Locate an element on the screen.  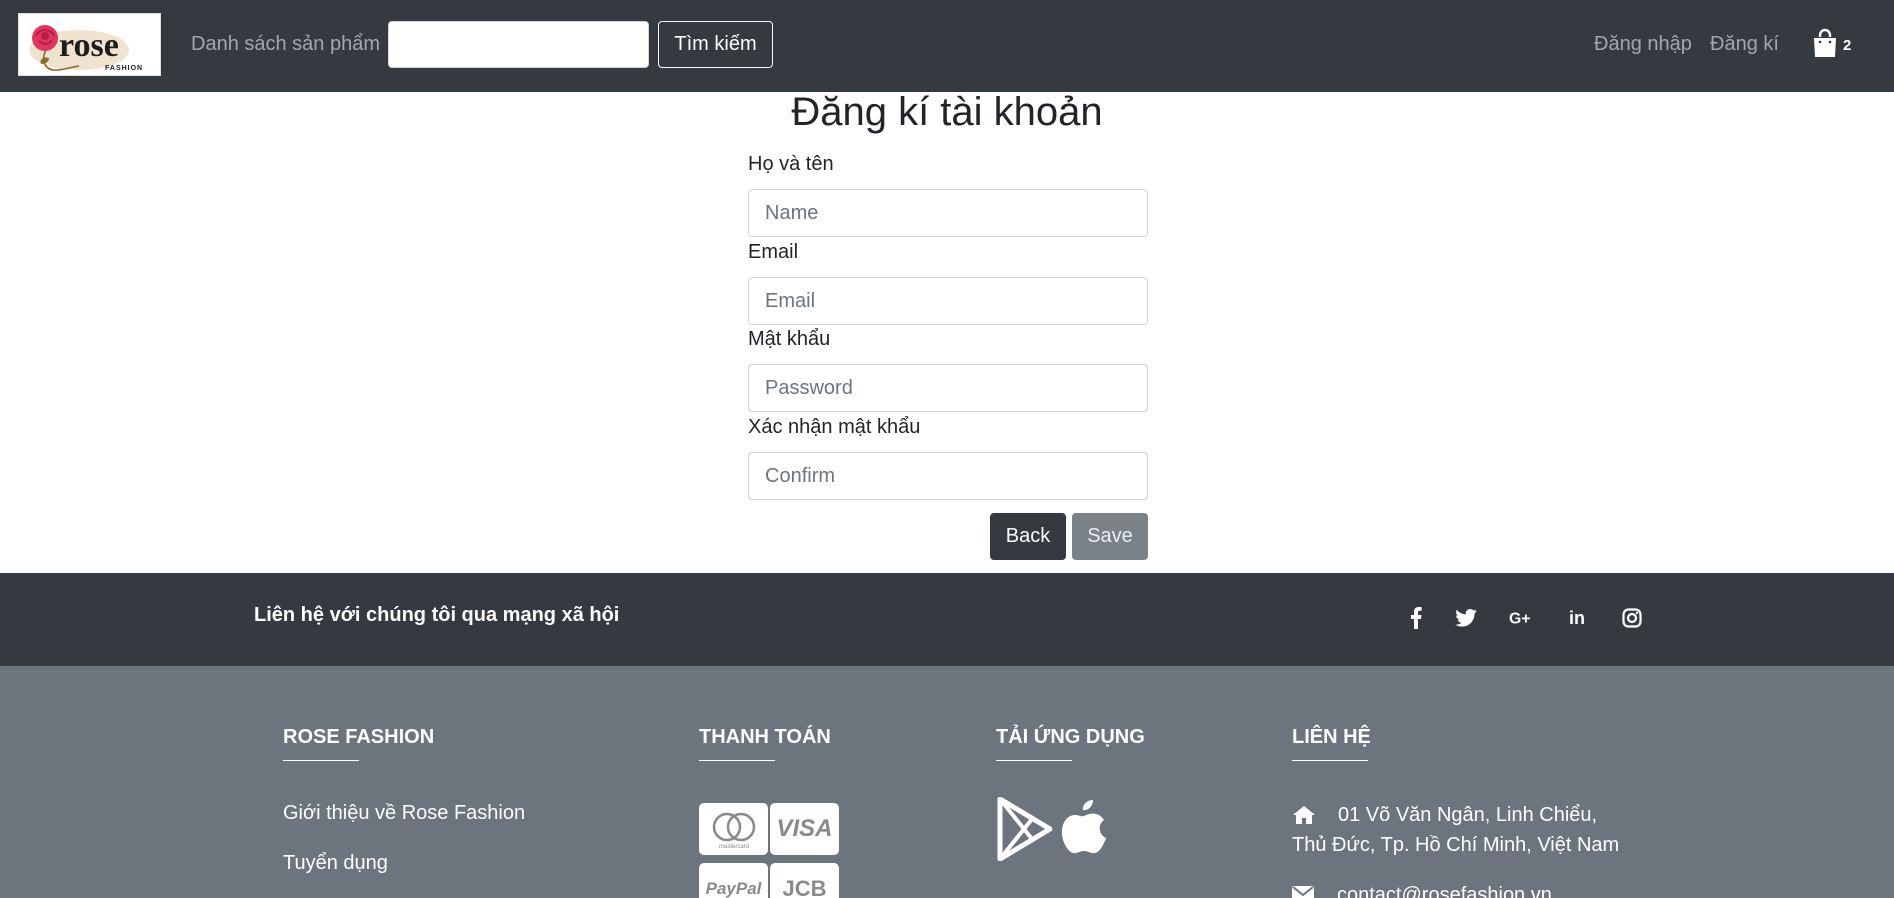
social-heading: Liên hệ với chúng tôi qua mạng xã hội is located at coordinates (437, 615).